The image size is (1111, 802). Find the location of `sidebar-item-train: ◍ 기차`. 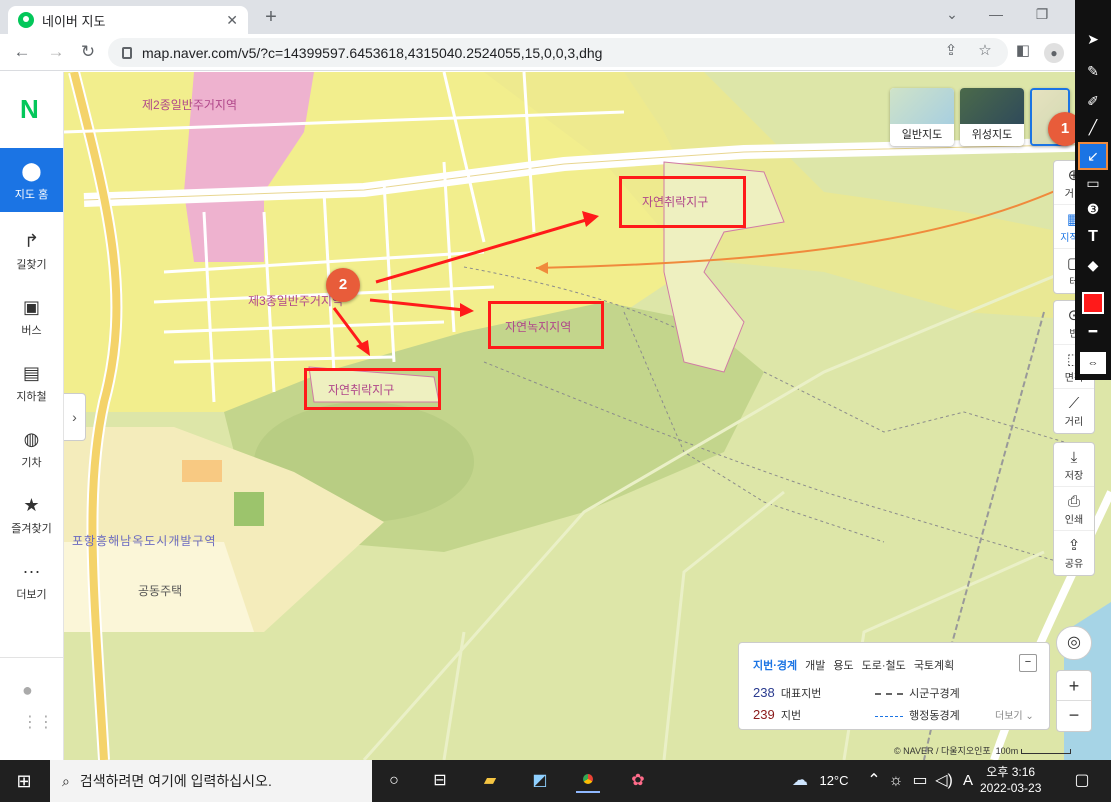

sidebar-item-train: ◍ 기차 is located at coordinates (31, 448).